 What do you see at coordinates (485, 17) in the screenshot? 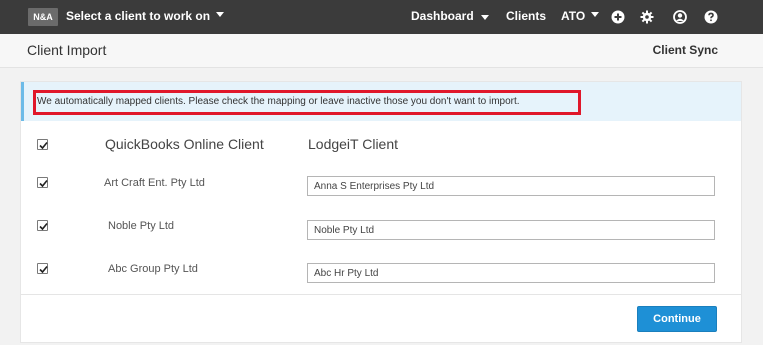
I see `dashboard-dropdown-icon` at bounding box center [485, 17].